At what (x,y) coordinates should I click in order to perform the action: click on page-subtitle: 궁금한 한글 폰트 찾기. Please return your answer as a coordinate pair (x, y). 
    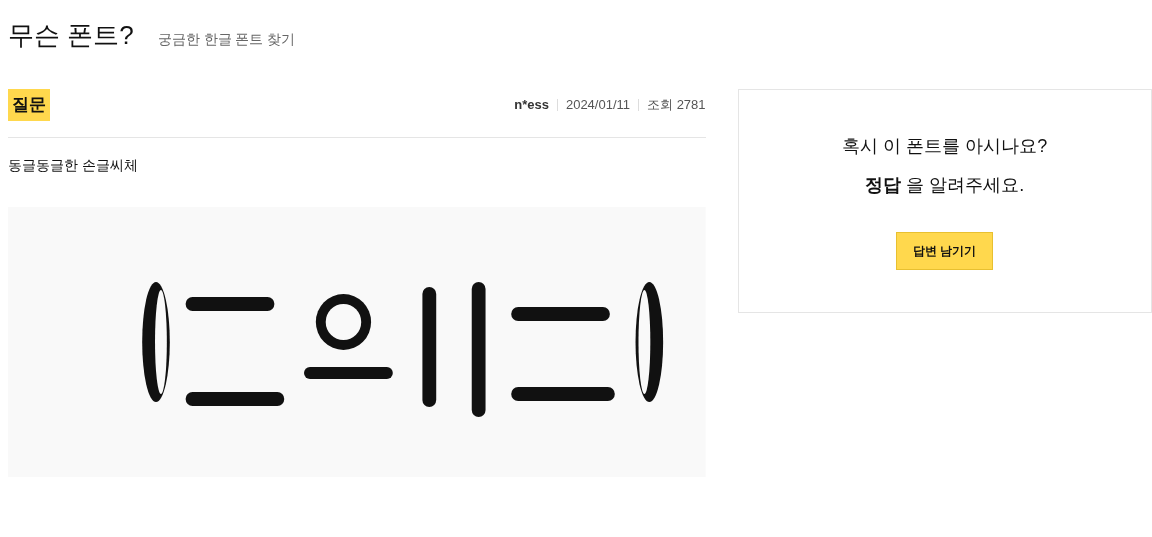
    Looking at the image, I should click on (226, 39).